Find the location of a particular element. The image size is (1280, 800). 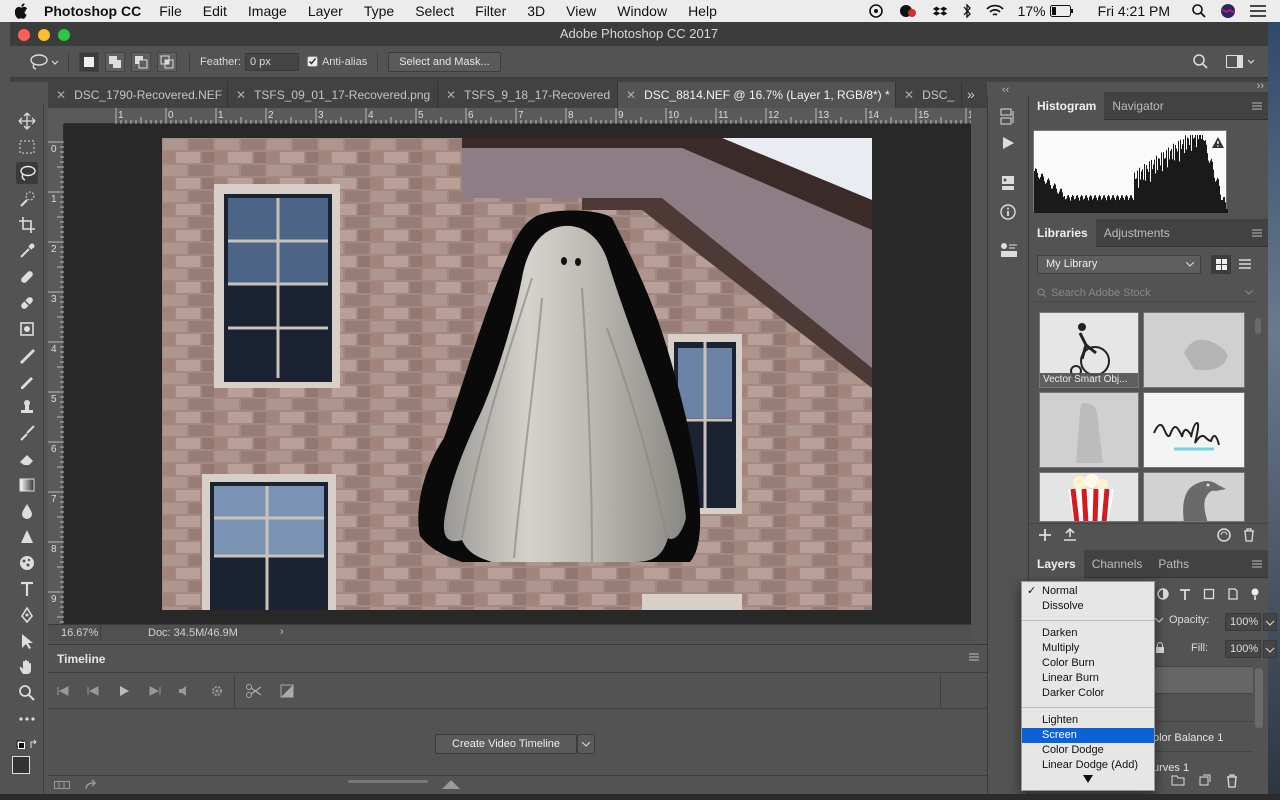

filmstrip-icon is located at coordinates (62, 785).